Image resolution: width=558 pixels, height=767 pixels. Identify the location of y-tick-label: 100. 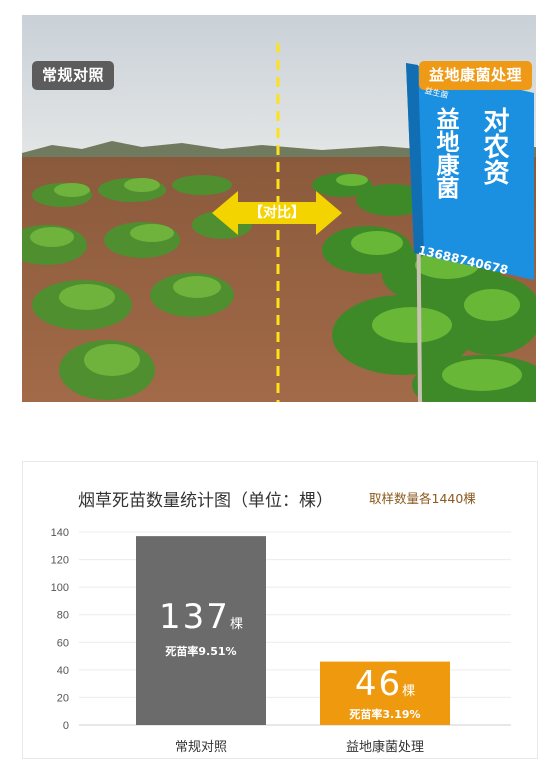
(60, 588).